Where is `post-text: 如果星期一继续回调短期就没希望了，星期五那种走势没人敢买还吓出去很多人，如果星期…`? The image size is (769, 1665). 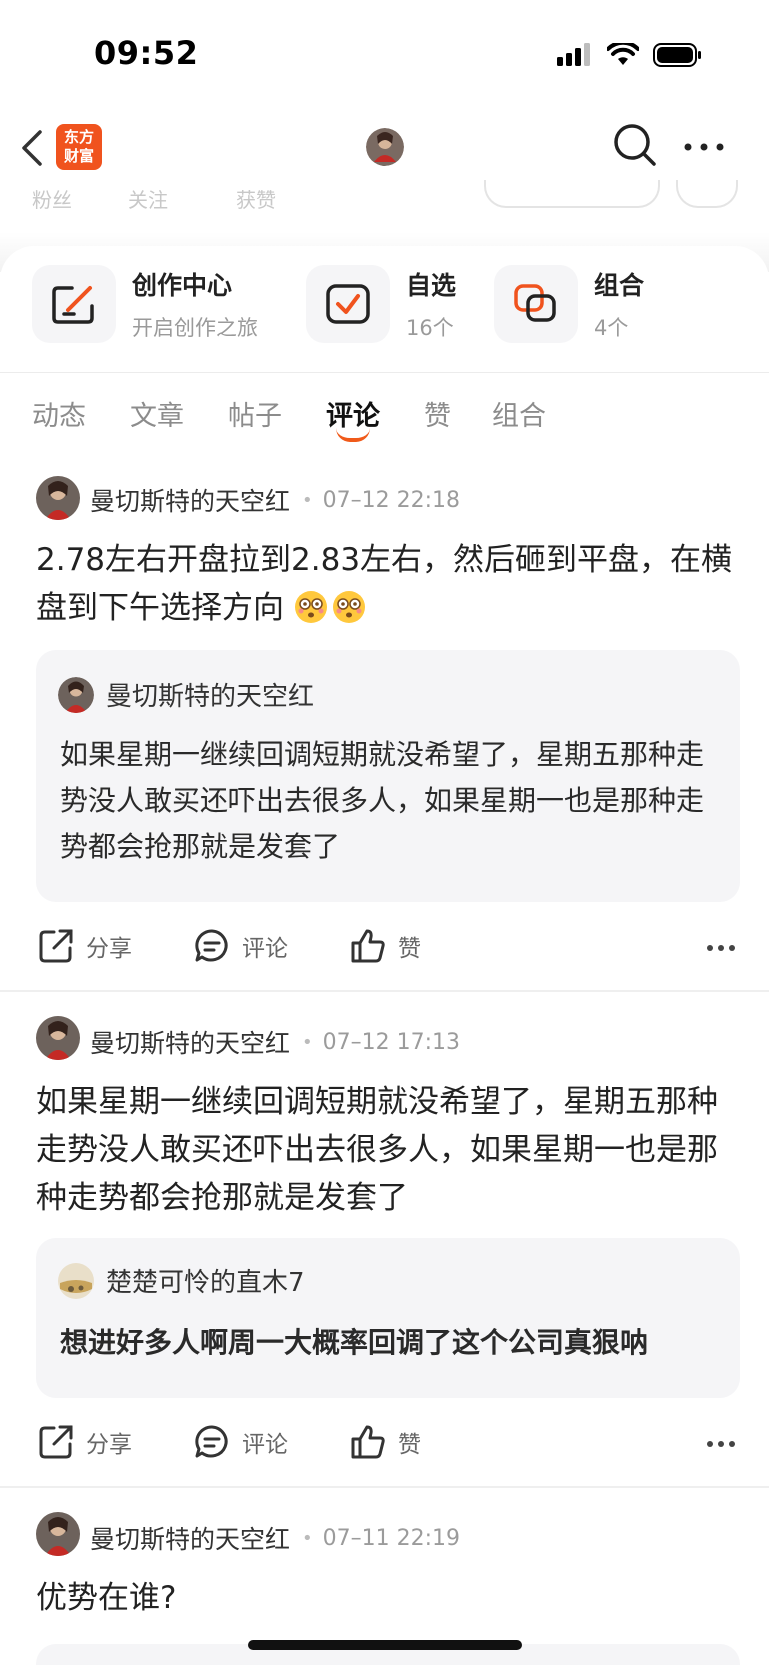 post-text: 如果星期一继续回调短期就没希望了，星期五那种走势没人敢买还吓出去很多人，如果星期… is located at coordinates (389, 1150).